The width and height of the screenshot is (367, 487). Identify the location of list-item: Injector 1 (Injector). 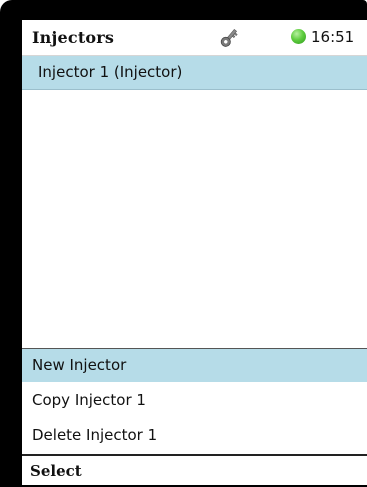
(194, 73).